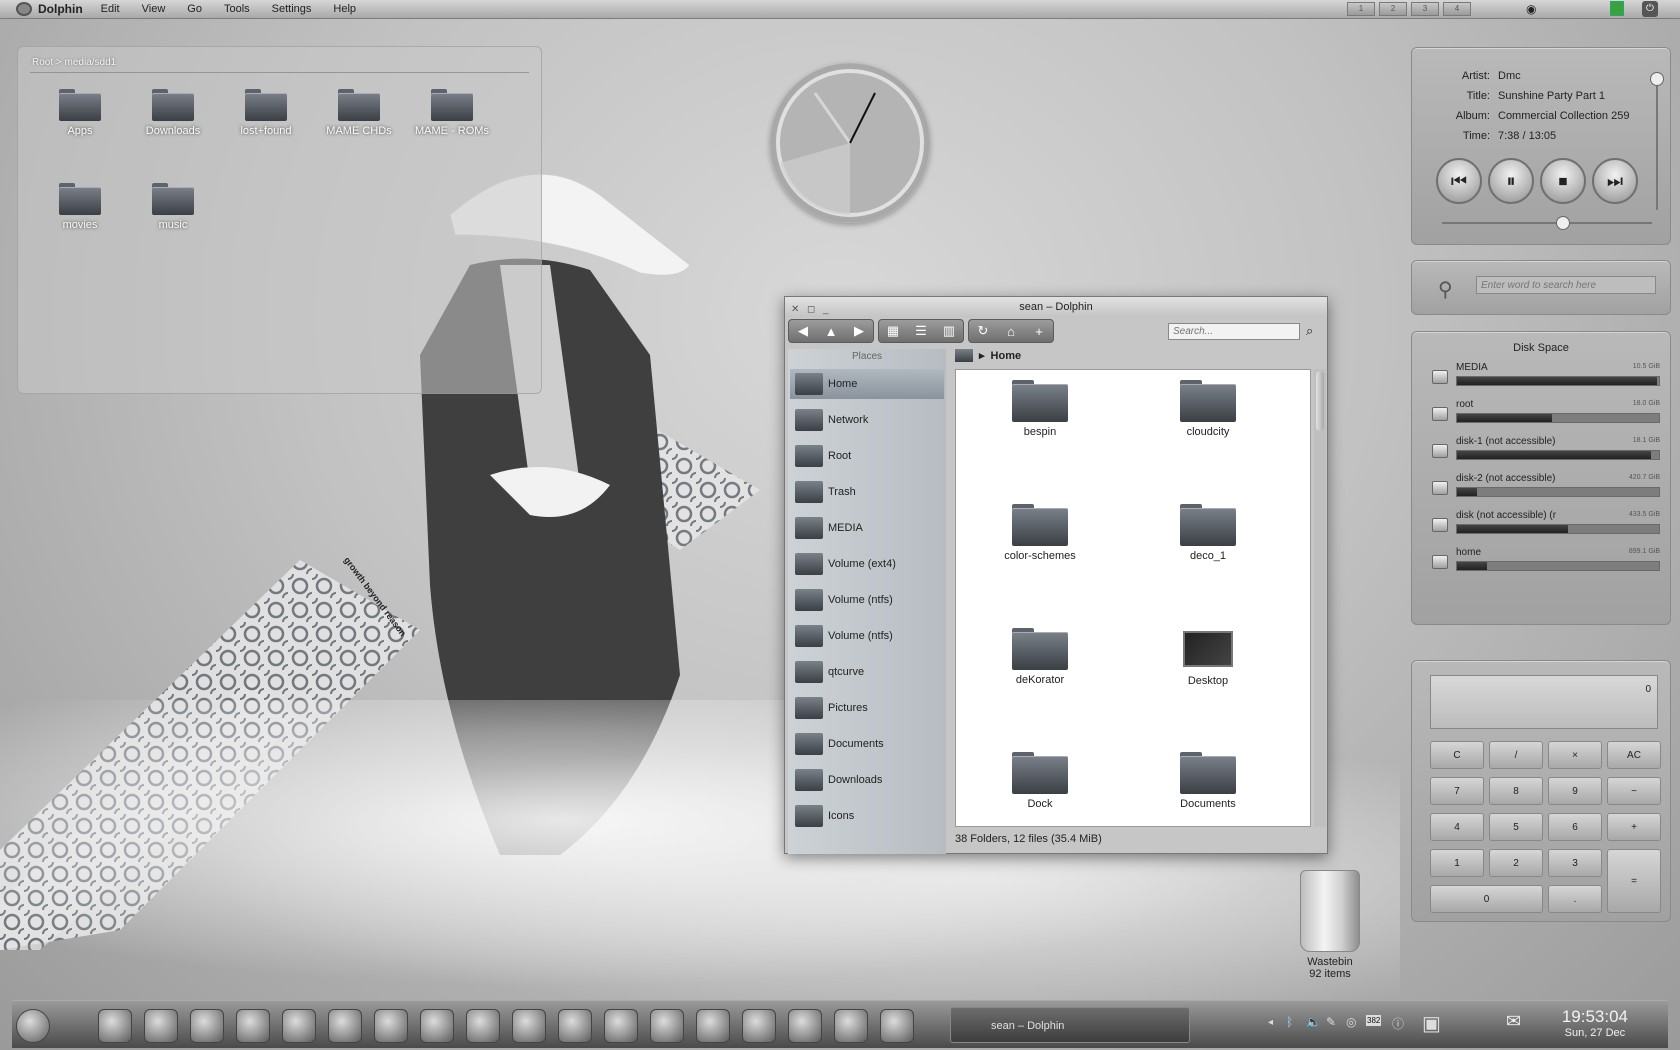 The image size is (1680, 1050). I want to click on bluetooth-icon: ᛒ, so click(1289, 1022).